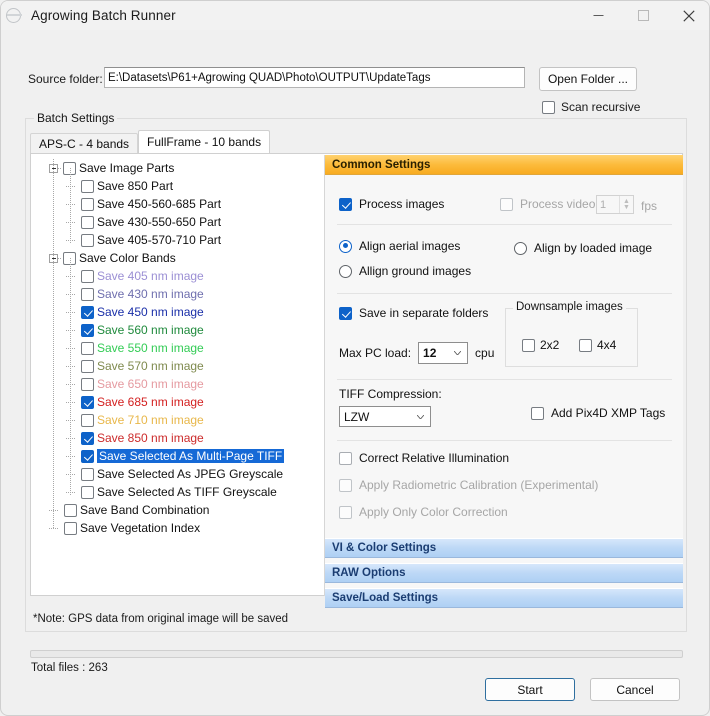  Describe the element at coordinates (140, 528) in the screenshot. I see `tree-item-label: Save Vegetation Index` at that location.